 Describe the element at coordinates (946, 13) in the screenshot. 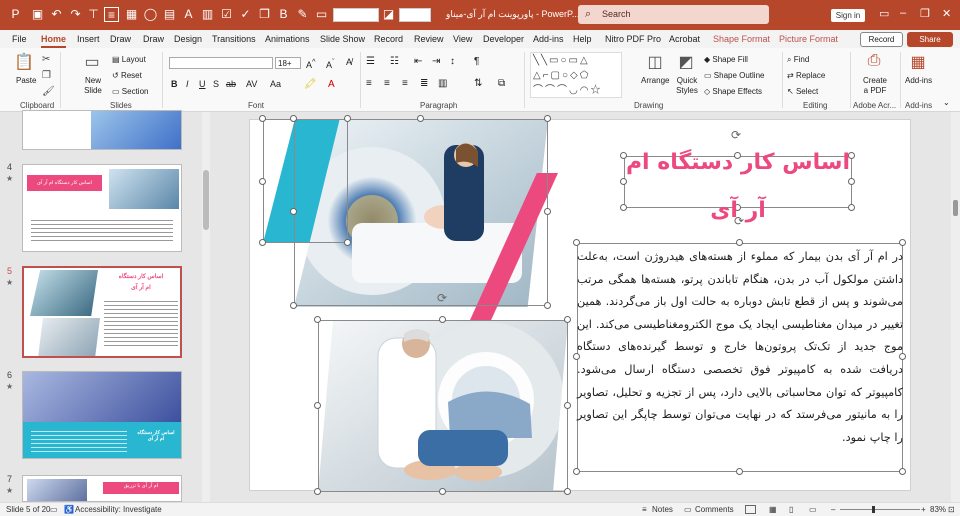

I see `close-icon: ✕` at that location.